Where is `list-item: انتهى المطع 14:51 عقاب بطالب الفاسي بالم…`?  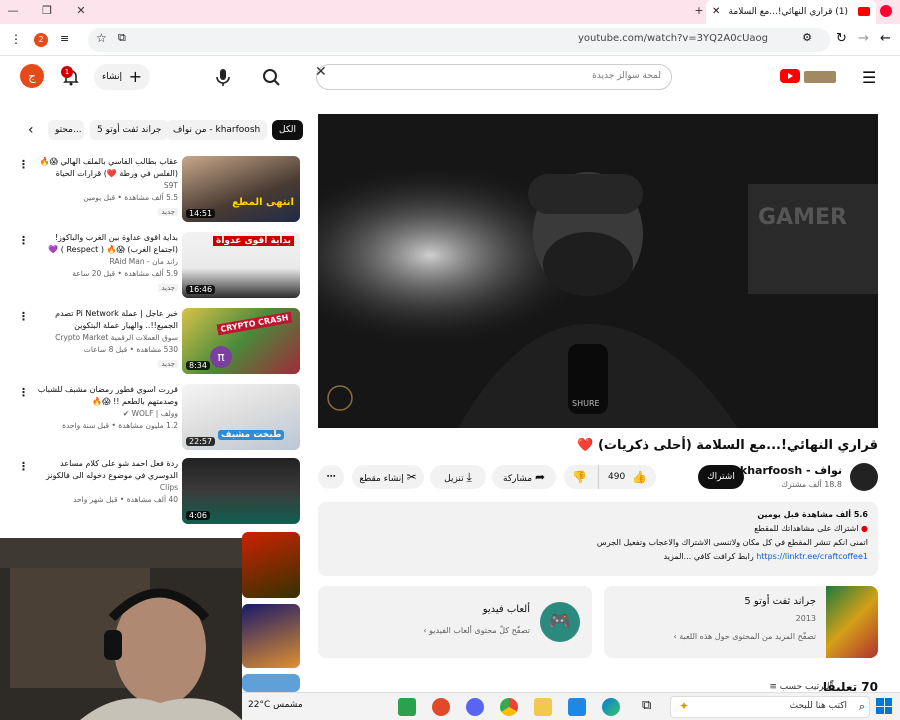 list-item: انتهى المطع 14:51 عقاب بطالب الفاسي بالم… is located at coordinates (152, 192).